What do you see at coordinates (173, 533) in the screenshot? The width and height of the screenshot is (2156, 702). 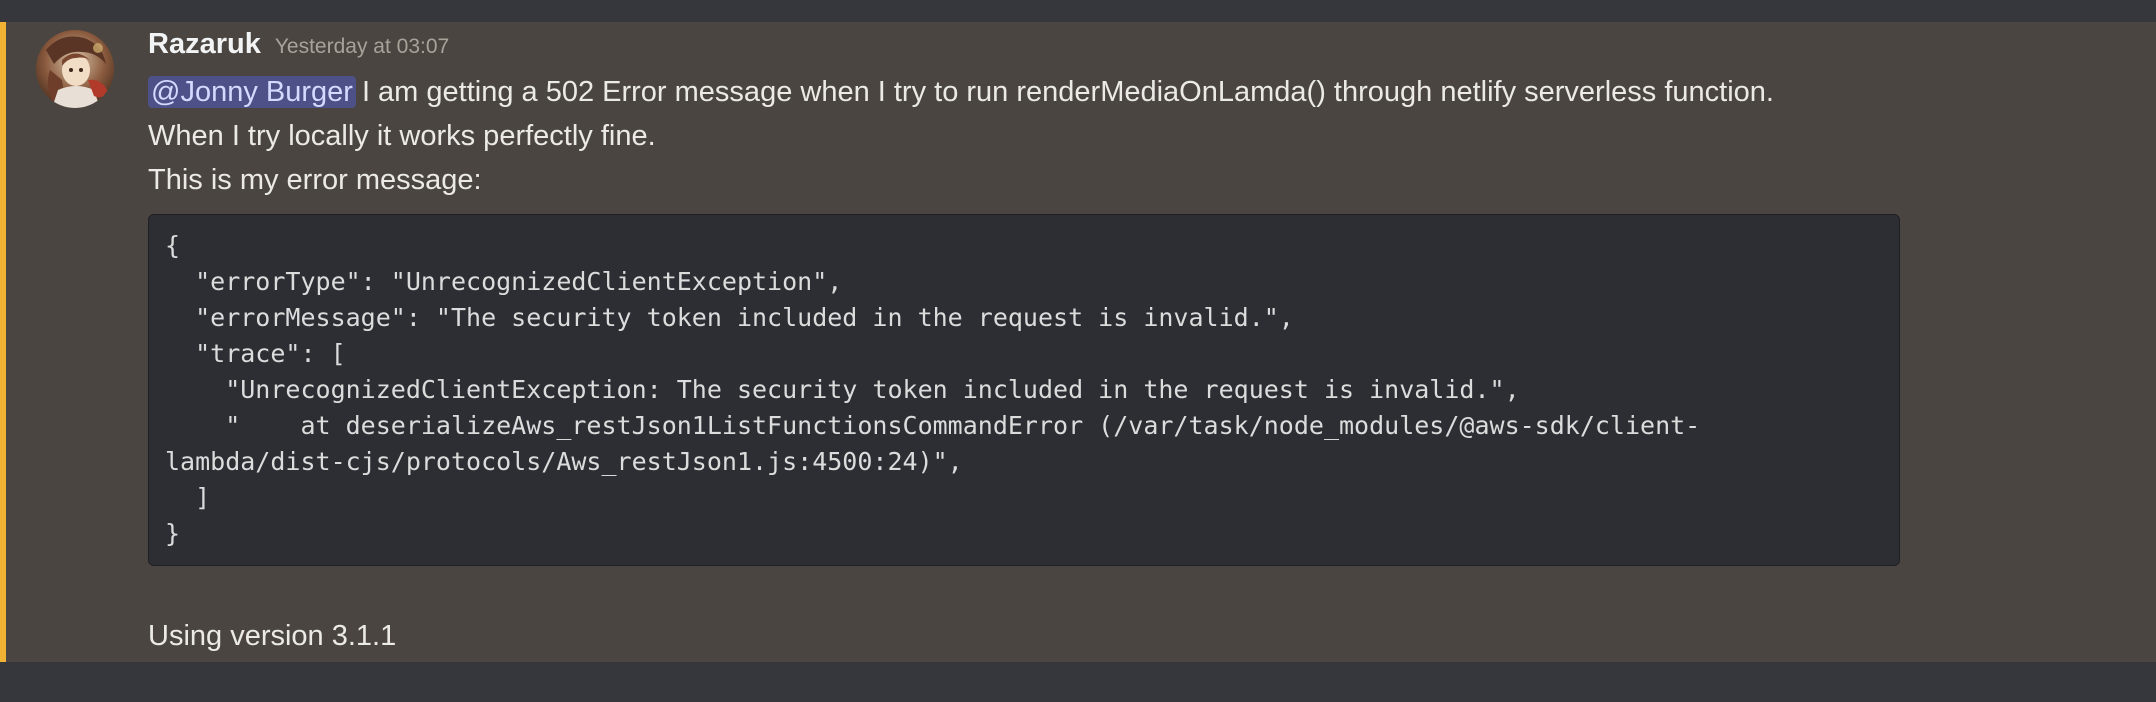 I see `code-line: }` at bounding box center [173, 533].